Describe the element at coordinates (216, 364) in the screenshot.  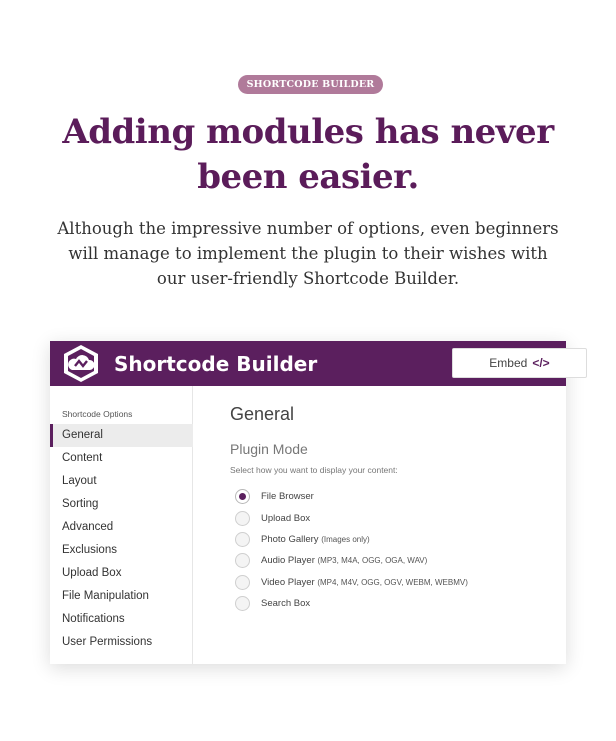
I see `builder-title: Shortcode Builder` at that location.